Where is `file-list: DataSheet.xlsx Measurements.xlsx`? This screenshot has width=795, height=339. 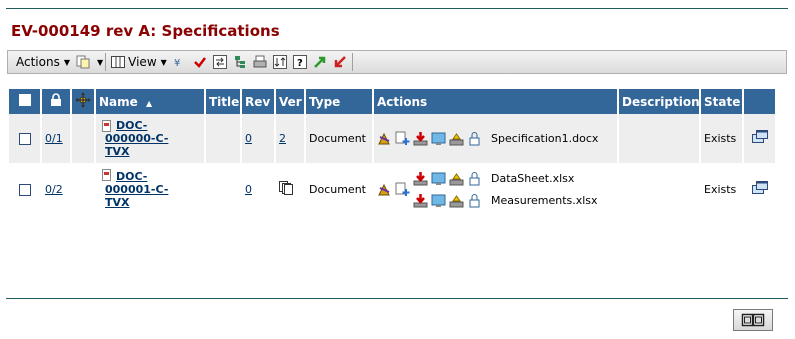
file-list: DataSheet.xlsx Measurements.xlsx is located at coordinates (505, 190).